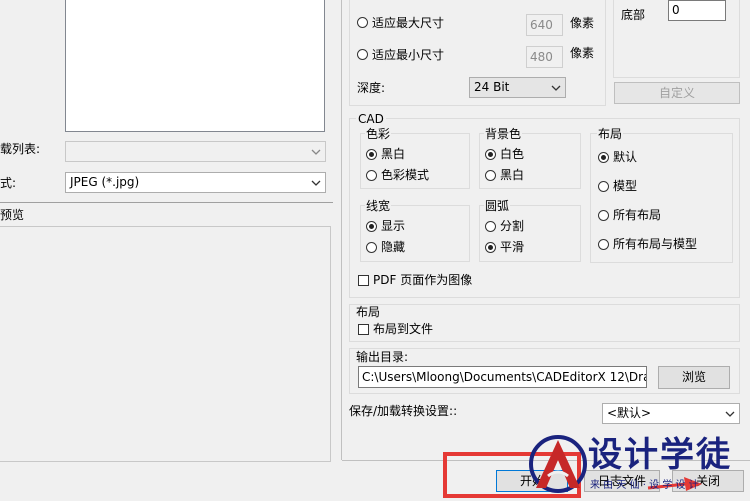 Image resolution: width=750 pixels, height=501 pixels. What do you see at coordinates (371, 247) in the screenshot?
I see `lineweight-hide-radio` at bounding box center [371, 247].